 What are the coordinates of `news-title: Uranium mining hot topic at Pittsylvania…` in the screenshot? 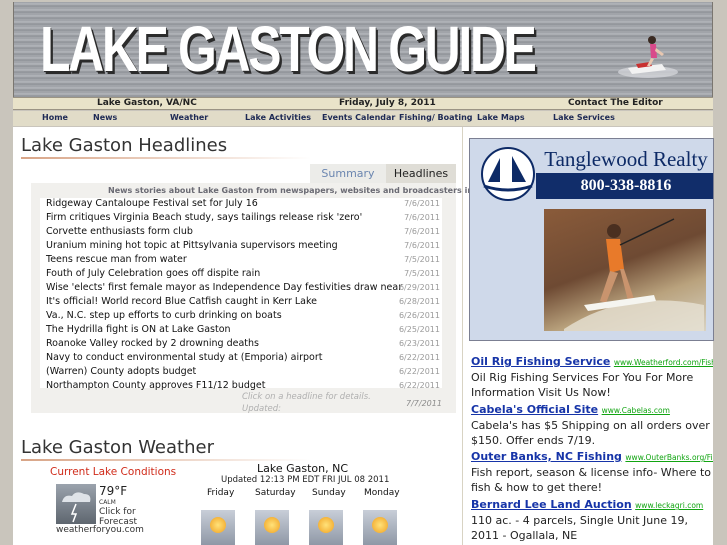 It's located at (192, 245).